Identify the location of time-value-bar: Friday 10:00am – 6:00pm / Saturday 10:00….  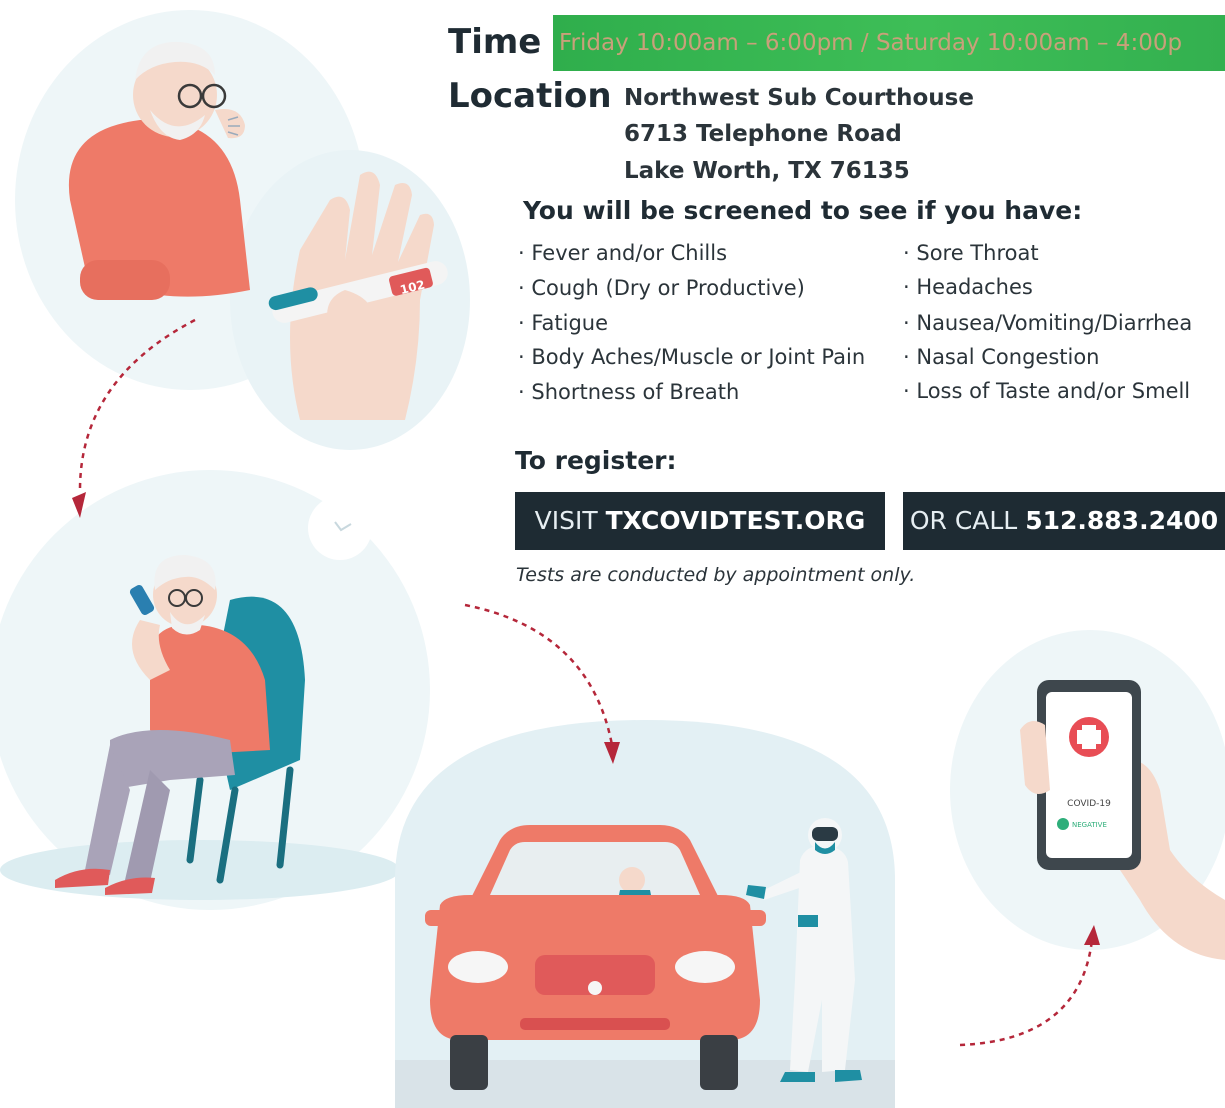
(889, 43).